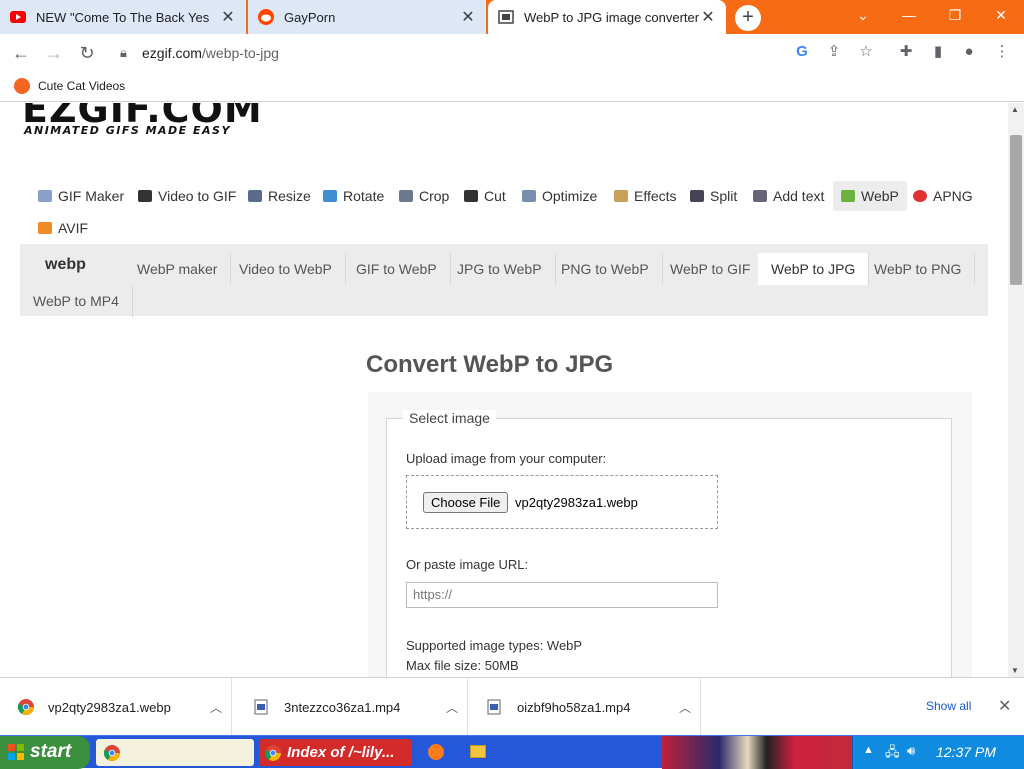  What do you see at coordinates (748, 18) in the screenshot?
I see `new-tab-button: +` at bounding box center [748, 18].